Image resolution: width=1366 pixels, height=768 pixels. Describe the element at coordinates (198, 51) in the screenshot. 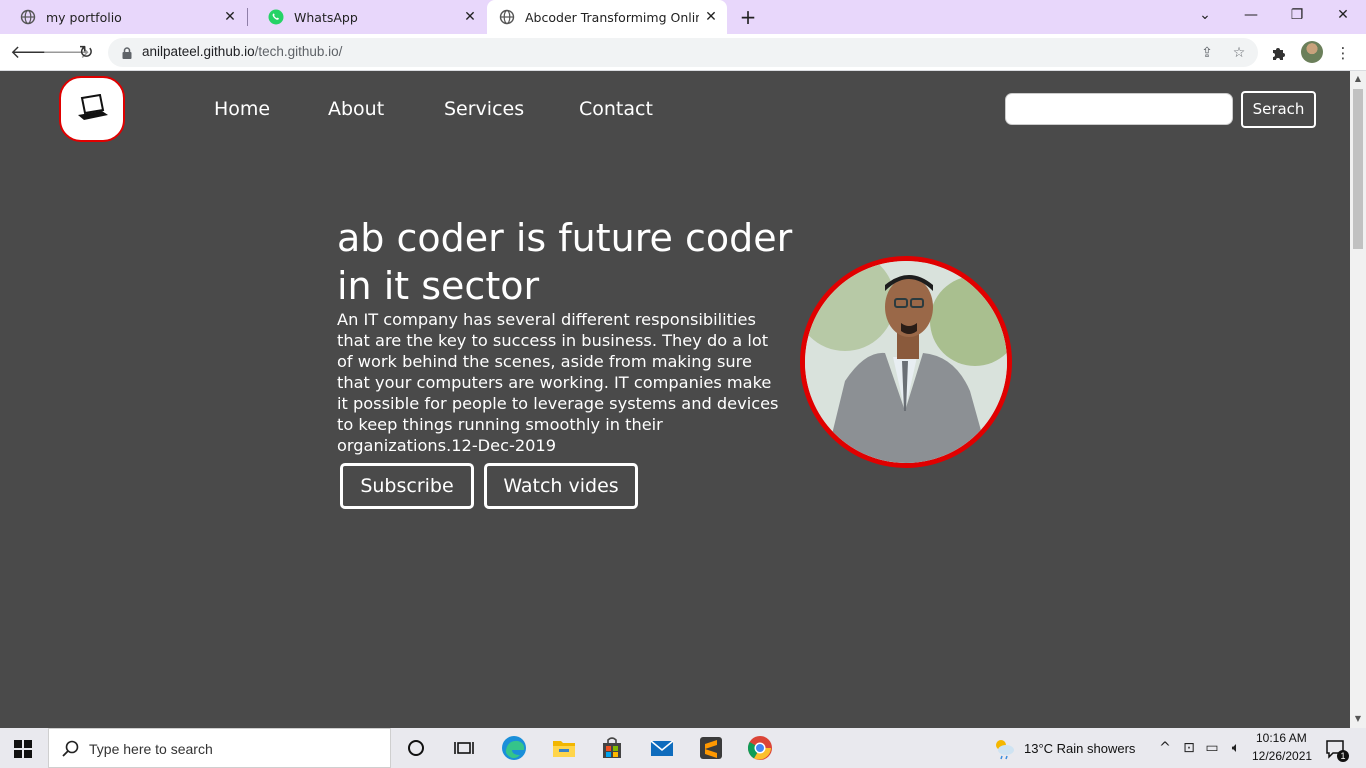

I see `url-host: anilpateel.github.io` at that location.